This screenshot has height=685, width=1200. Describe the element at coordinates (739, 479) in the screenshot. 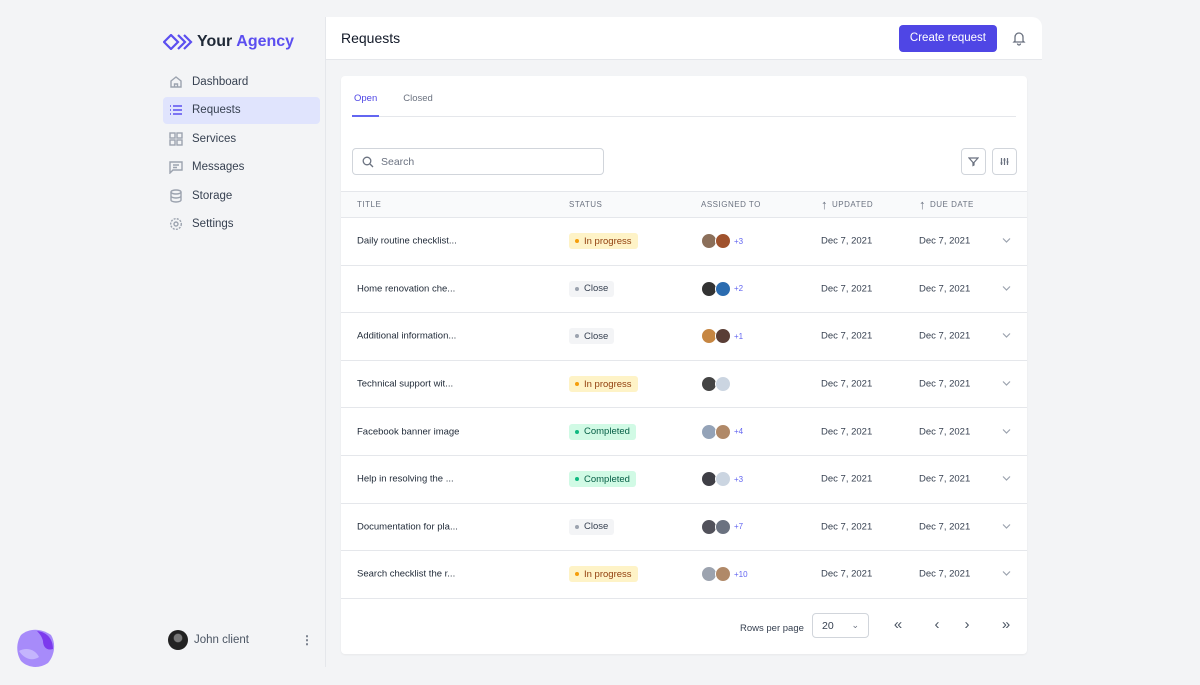

I see `extra-assignees-count: +3` at that location.